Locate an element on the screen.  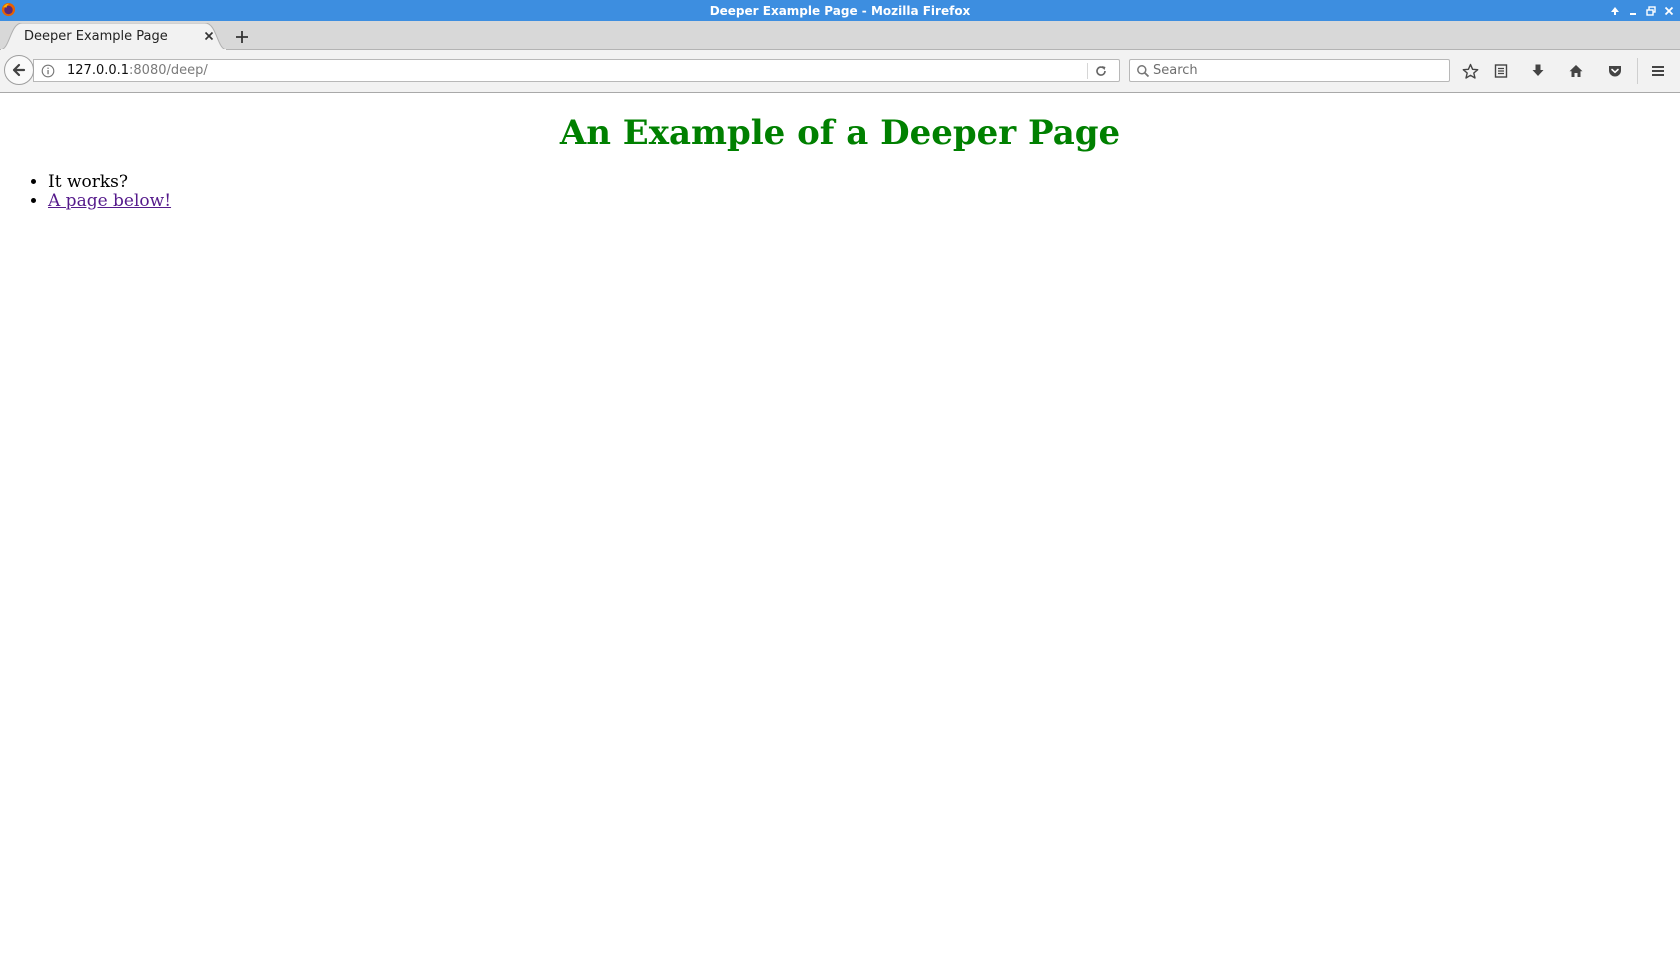
back-arrow-icon is located at coordinates (19, 70).